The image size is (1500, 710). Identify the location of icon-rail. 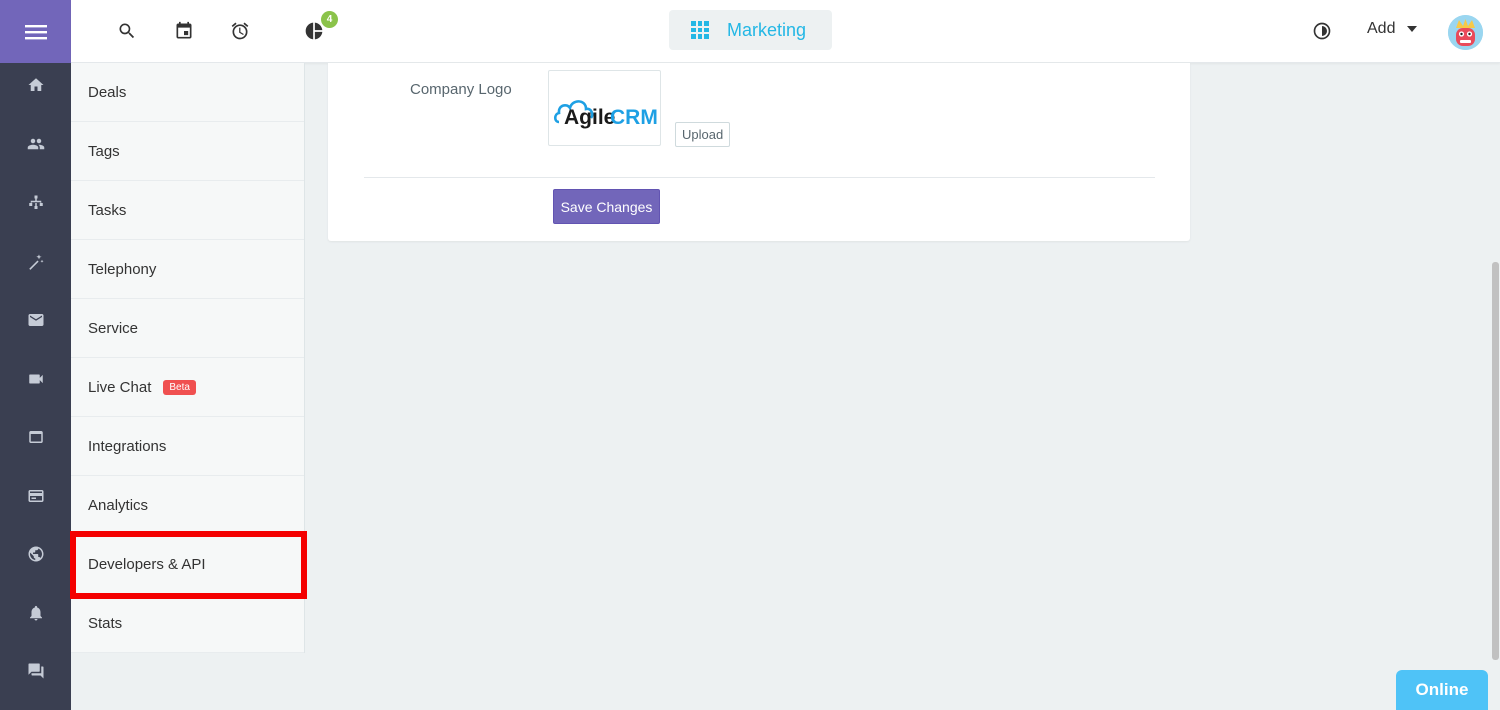
(35, 355).